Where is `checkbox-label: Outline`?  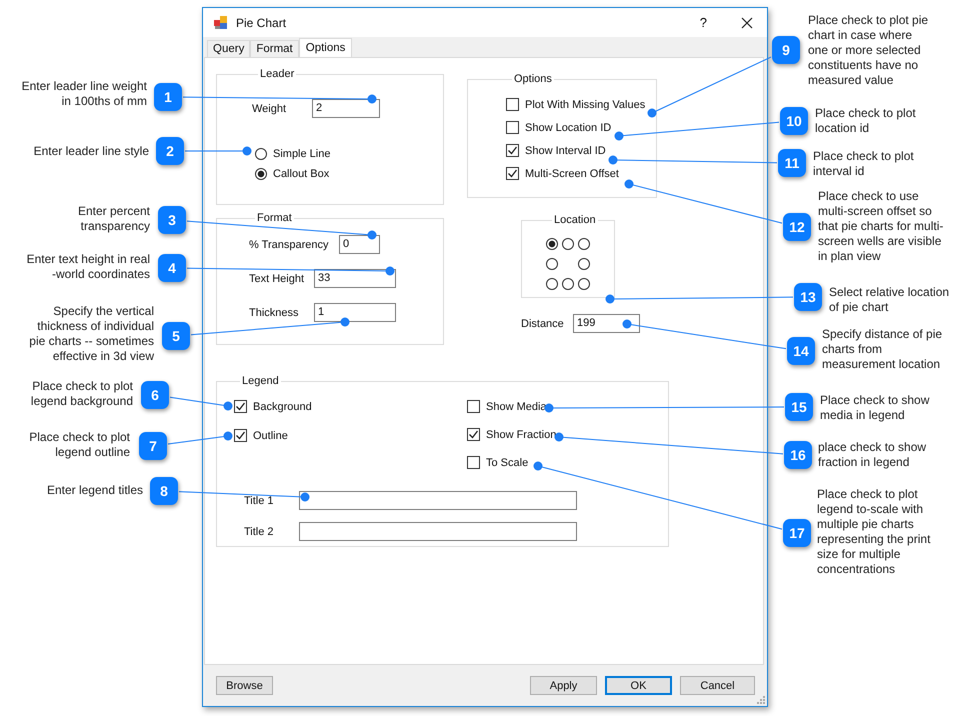 checkbox-label: Outline is located at coordinates (270, 436).